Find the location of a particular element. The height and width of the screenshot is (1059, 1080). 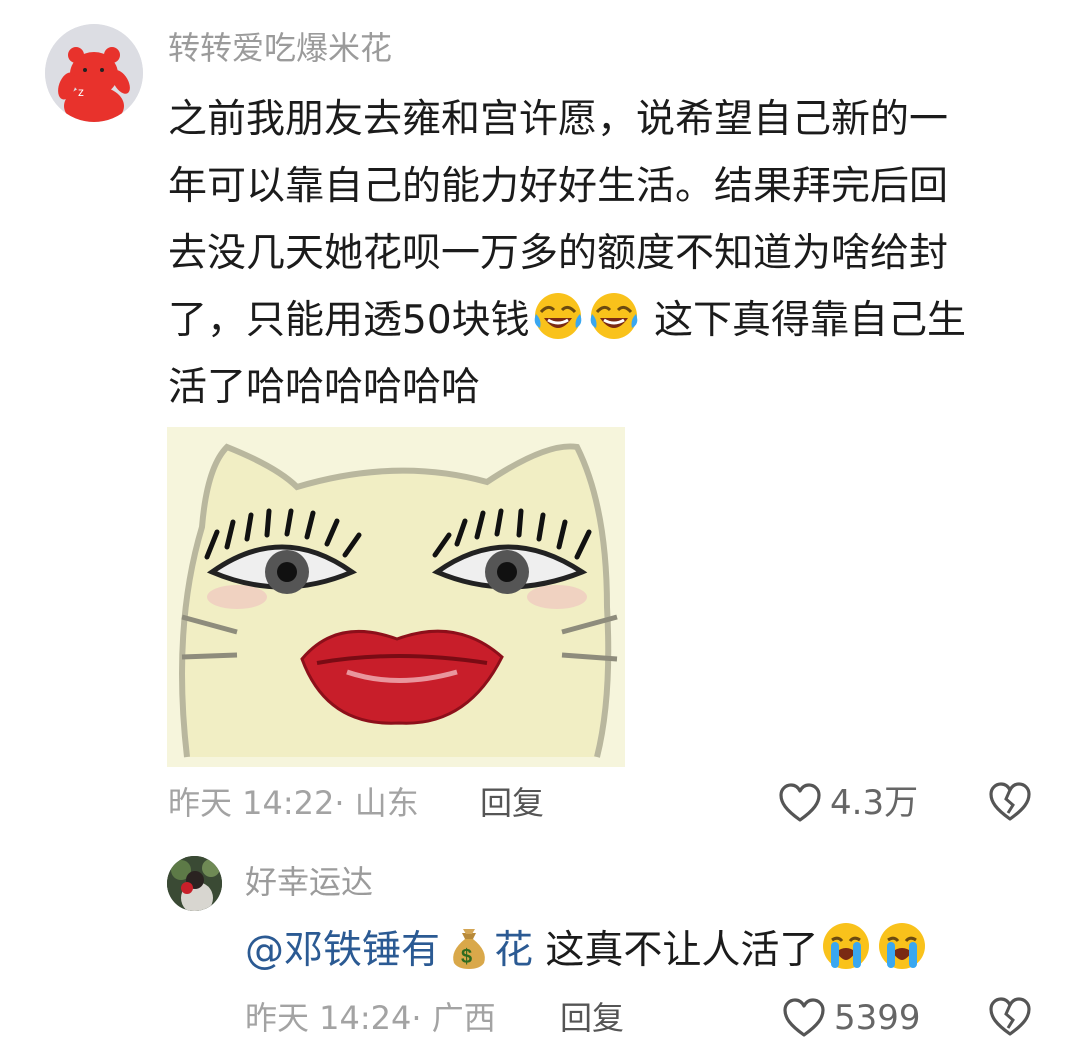

reply-like-count: 5399 is located at coordinates (877, 1018).